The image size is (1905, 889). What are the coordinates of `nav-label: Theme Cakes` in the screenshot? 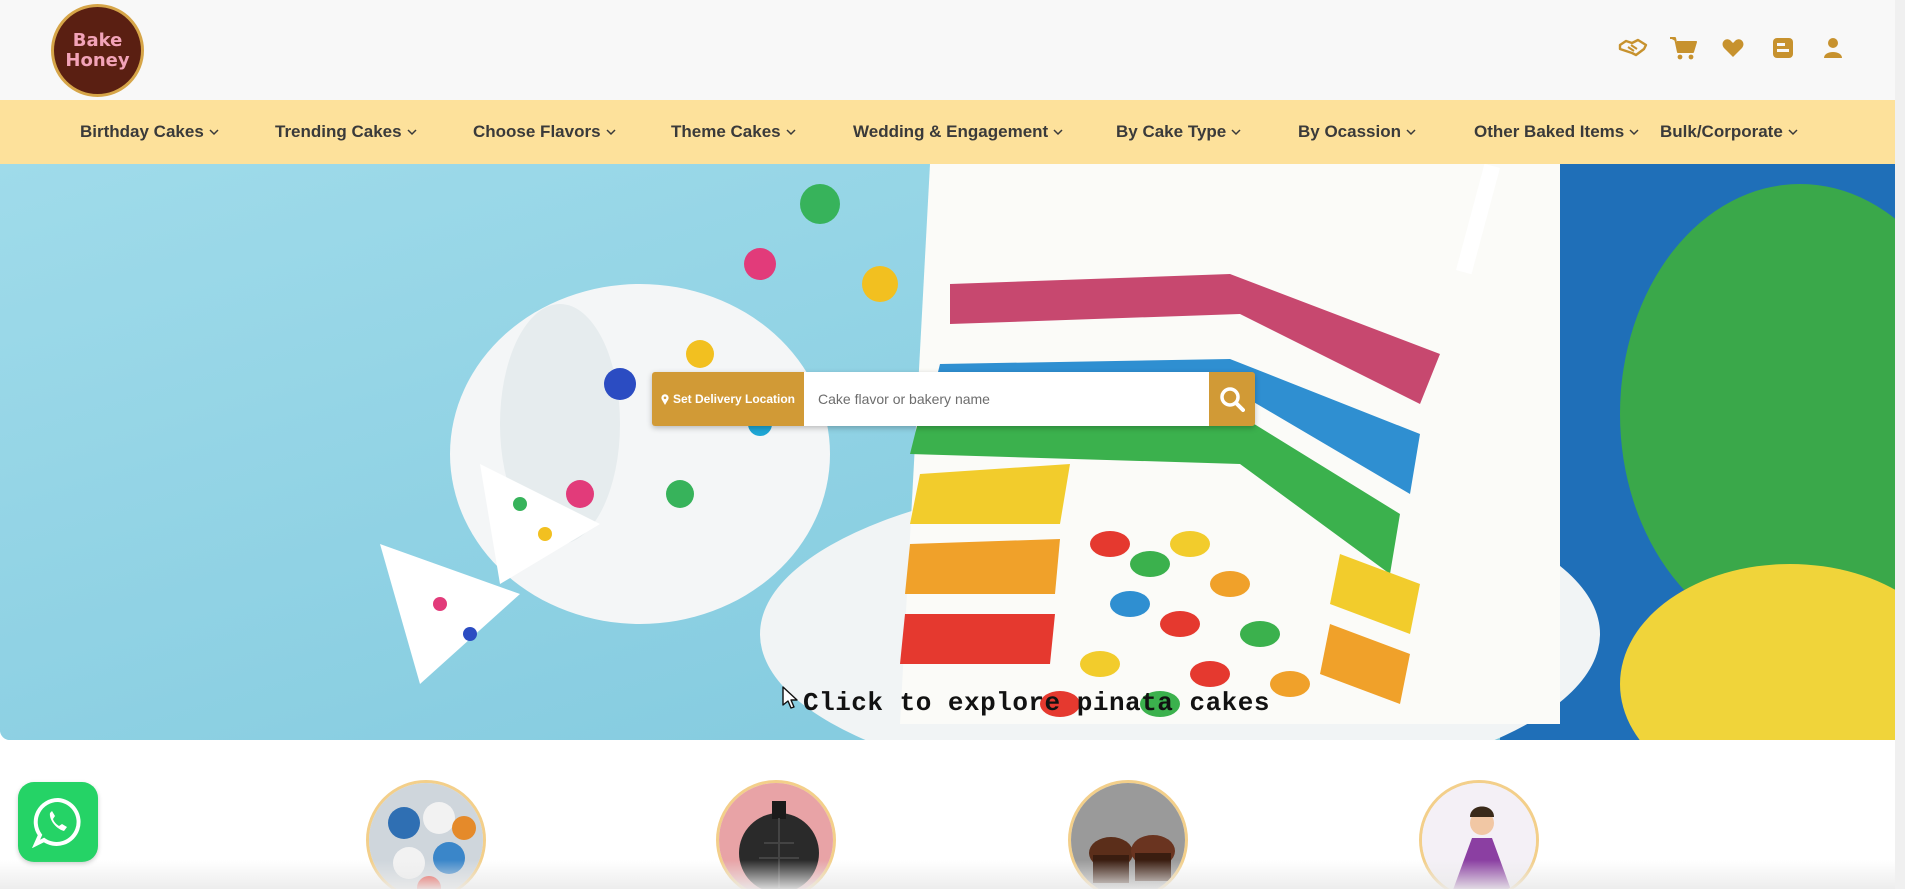 It's located at (726, 131).